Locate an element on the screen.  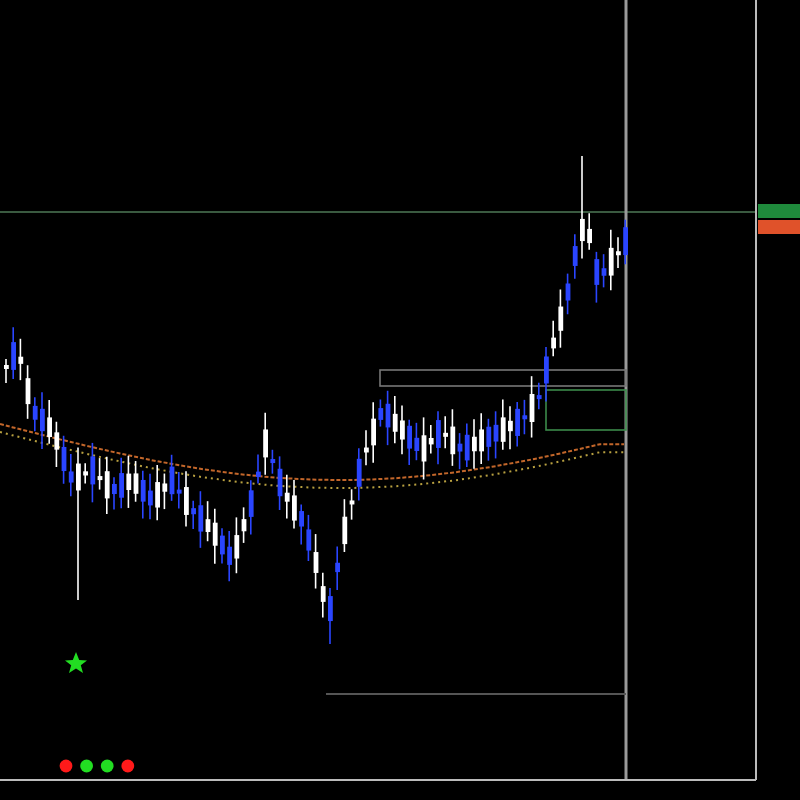
star-icon is located at coordinates (76, 662).